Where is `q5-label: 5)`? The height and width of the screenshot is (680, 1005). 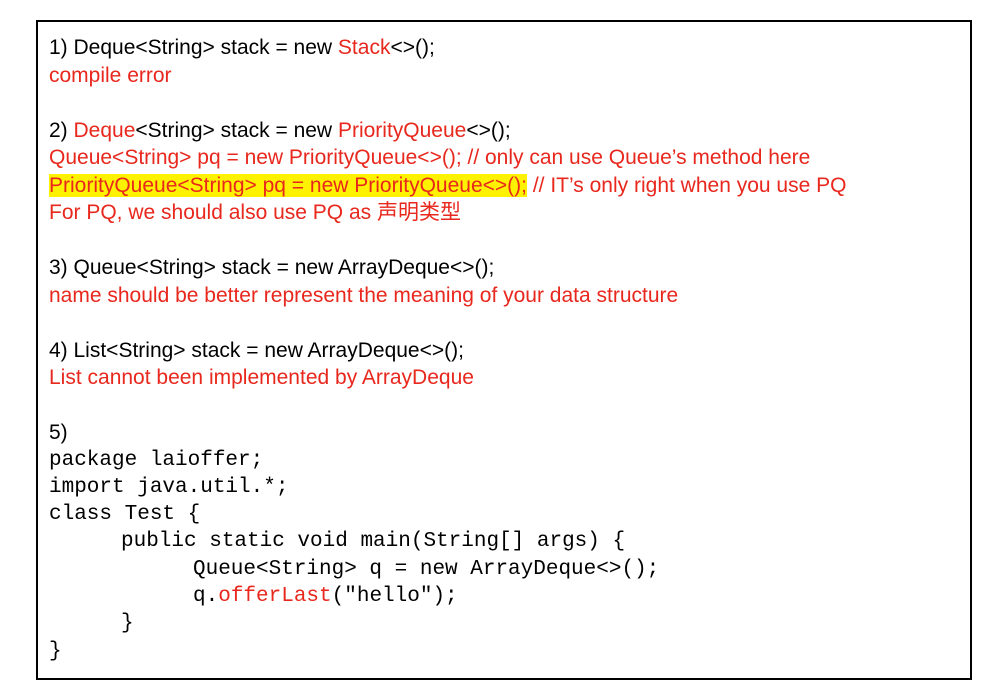 q5-label: 5) is located at coordinates (58, 432).